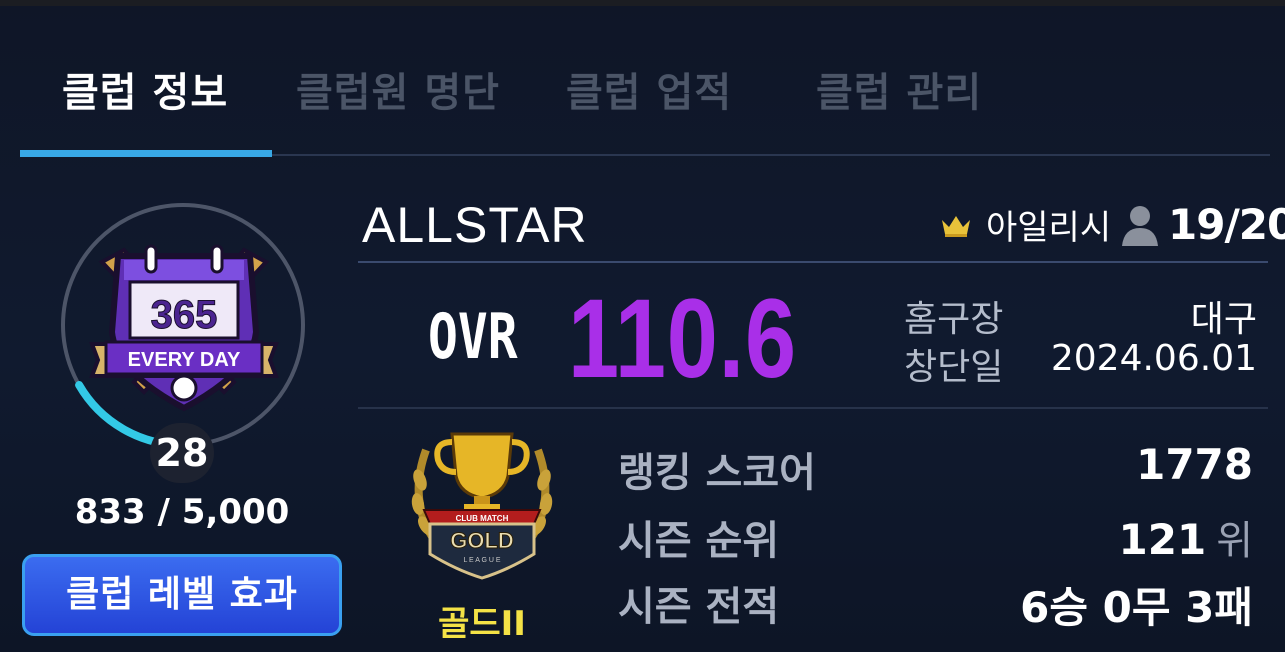  Describe the element at coordinates (482, 624) in the screenshot. I see `league-name: 골드II` at that location.